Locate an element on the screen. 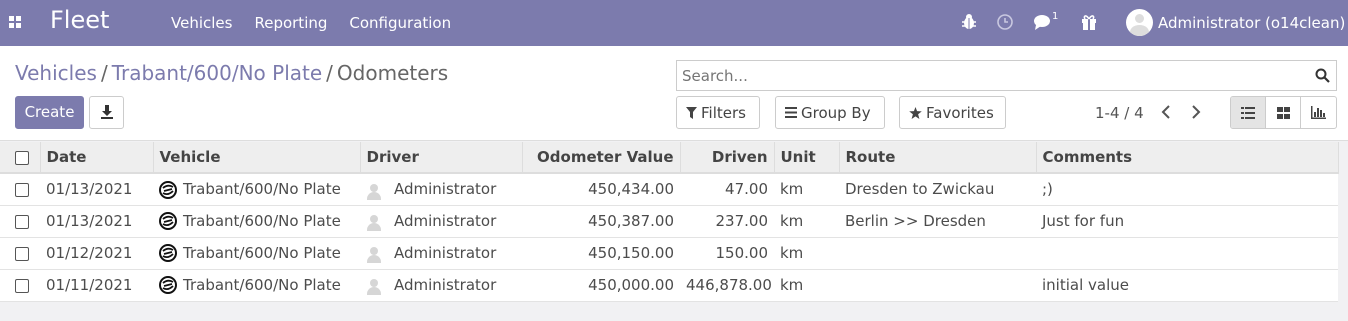 This screenshot has width=1348, height=321. user-menu: Administrator (o14clean) is located at coordinates (1251, 23).